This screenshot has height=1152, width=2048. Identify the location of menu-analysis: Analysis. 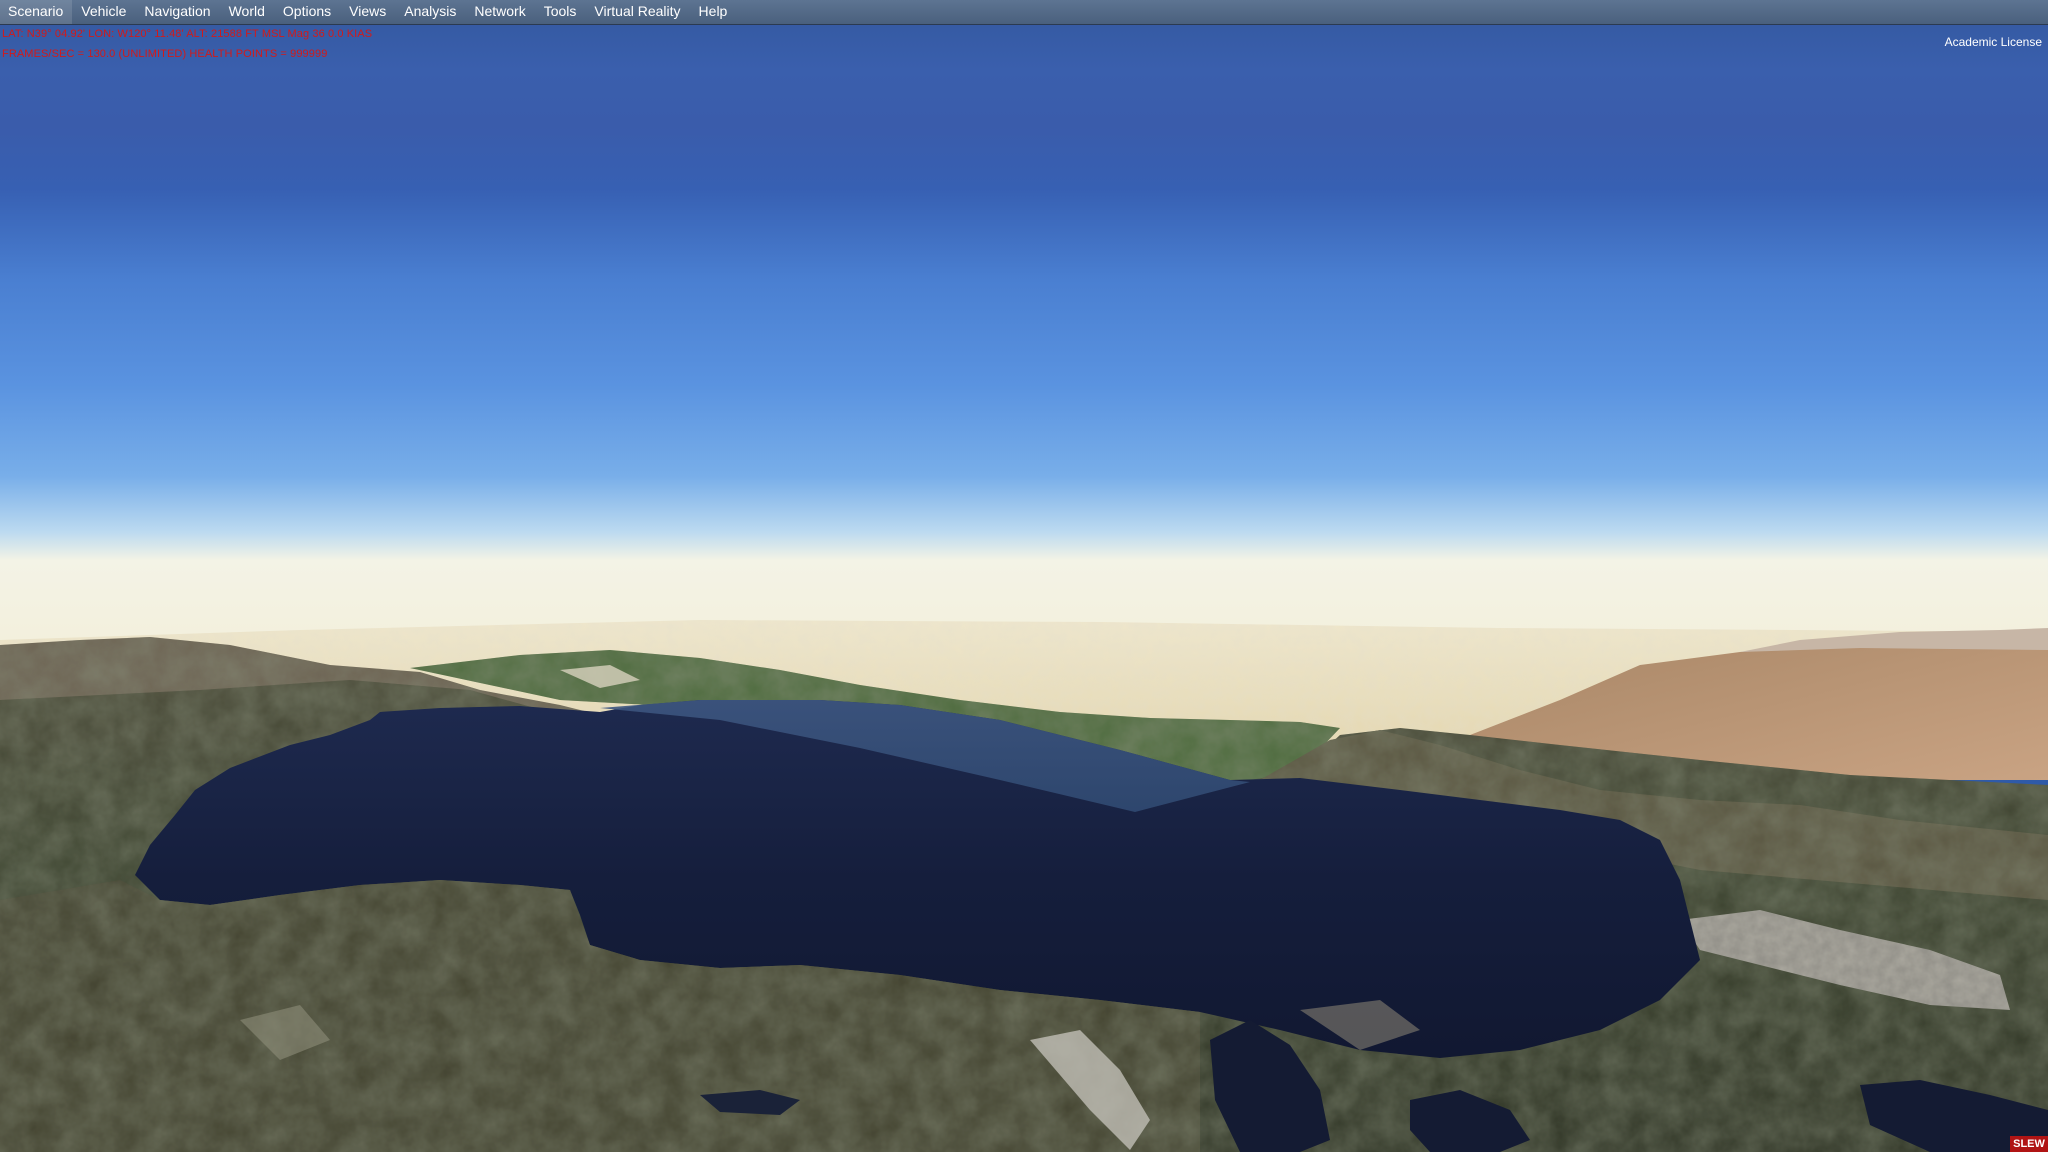
(430, 12).